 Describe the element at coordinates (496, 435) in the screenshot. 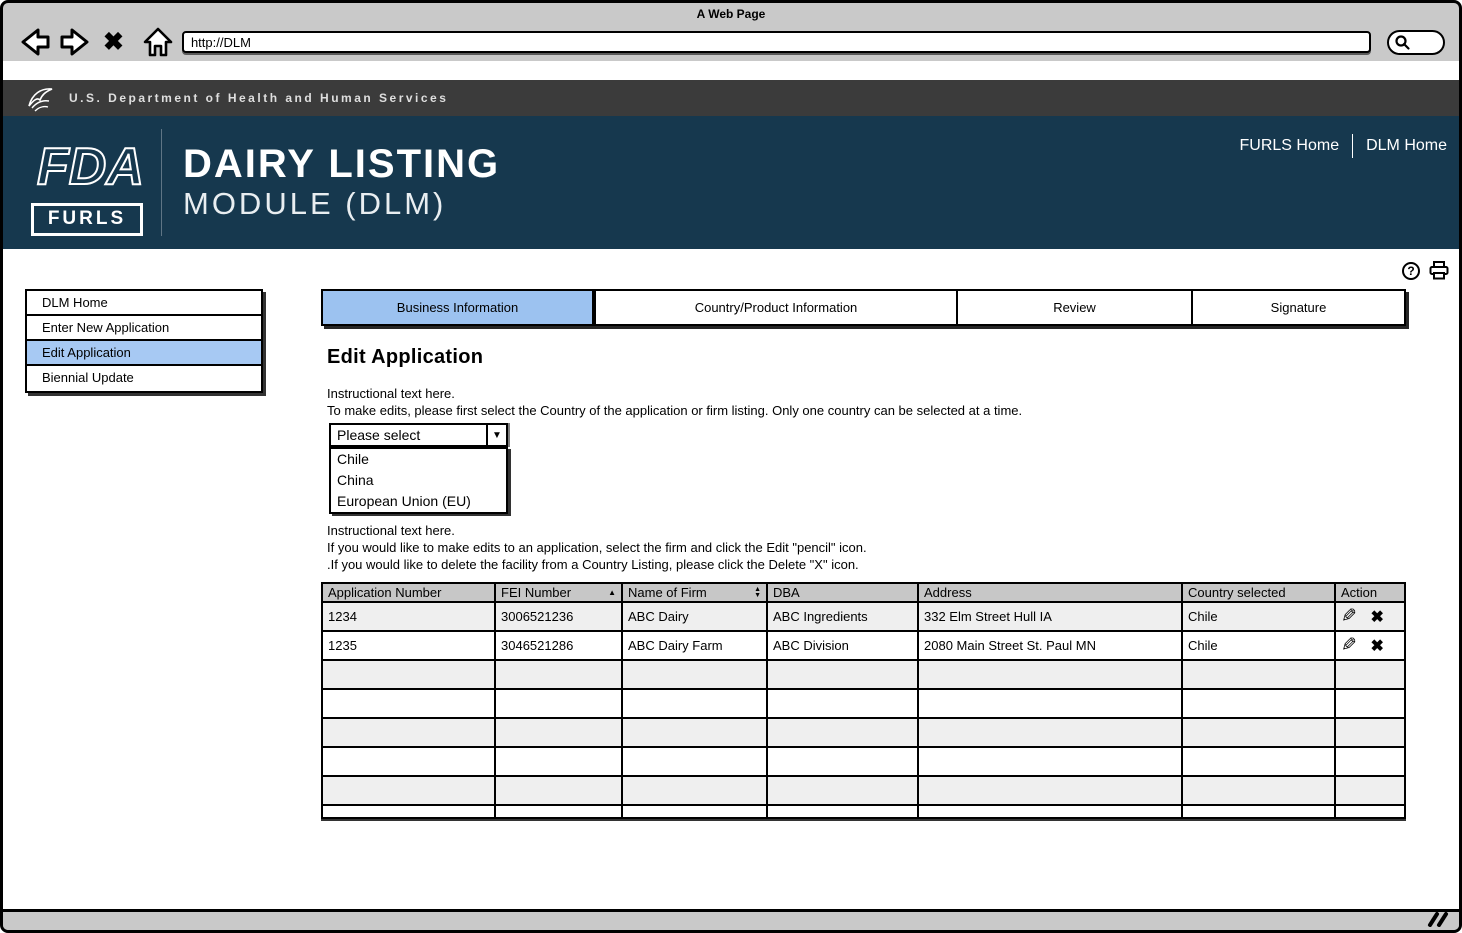

I see `chevron-down-icon: ▼` at that location.